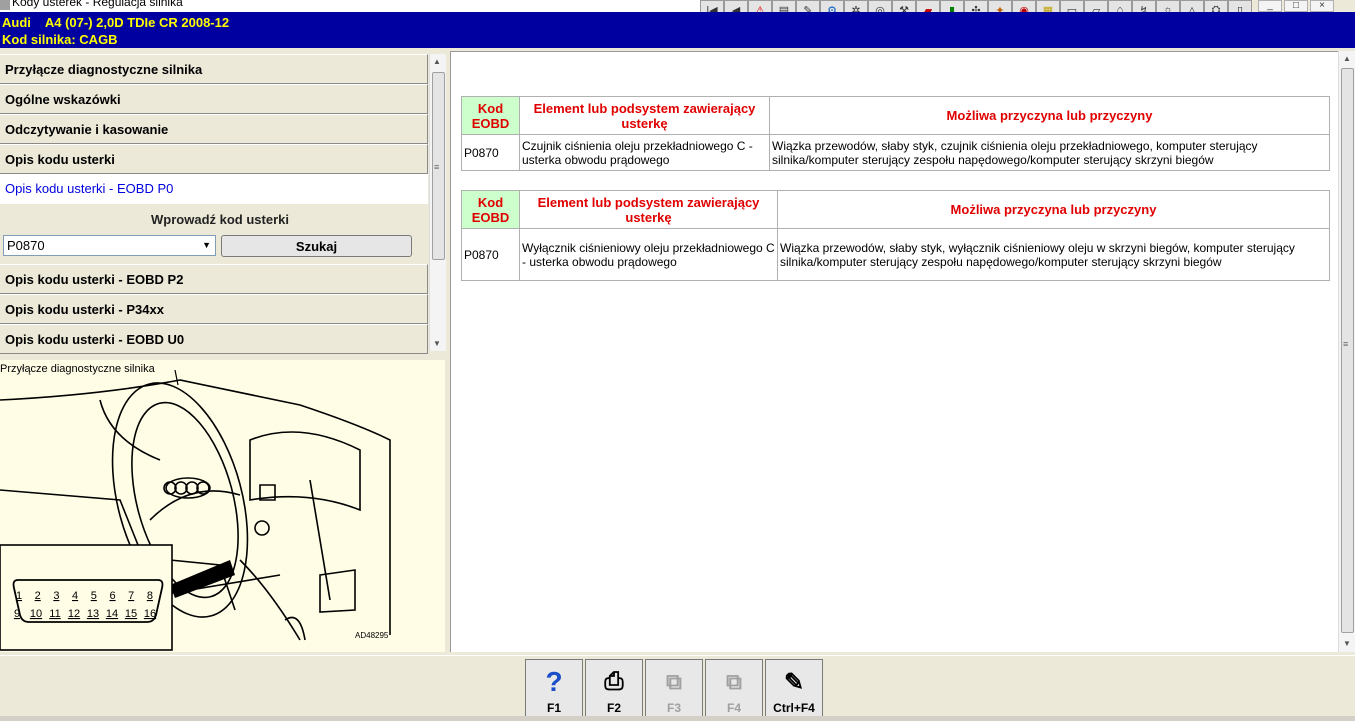 This screenshot has height=721, width=1355. What do you see at coordinates (206, 245) in the screenshot?
I see `chevron-down-icon: ▼` at bounding box center [206, 245].